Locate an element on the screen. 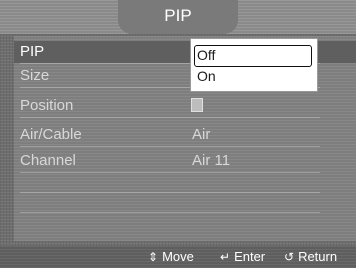 The height and width of the screenshot is (268, 356). menu-item-label: Position is located at coordinates (47, 105).